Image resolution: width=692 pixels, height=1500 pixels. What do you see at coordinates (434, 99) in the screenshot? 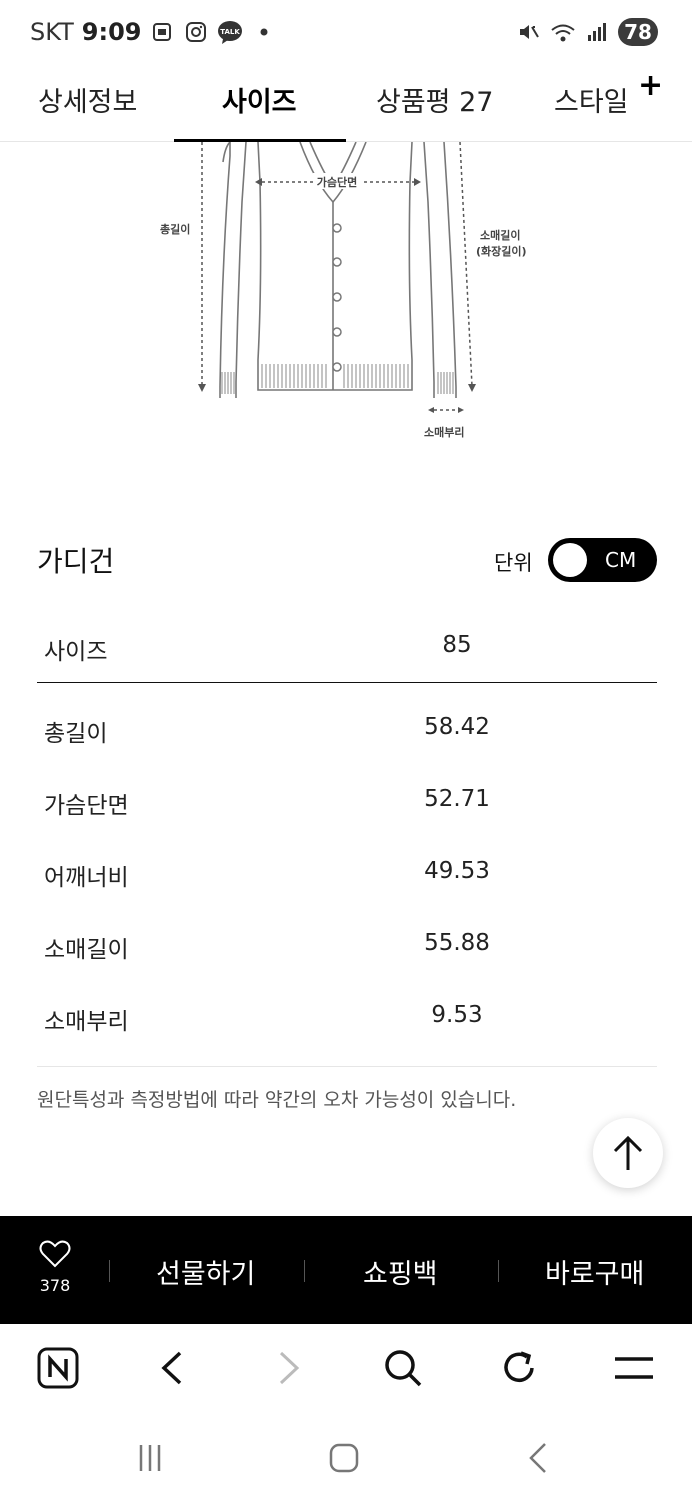
I see `tab-reviews: 상품평 27` at bounding box center [434, 99].